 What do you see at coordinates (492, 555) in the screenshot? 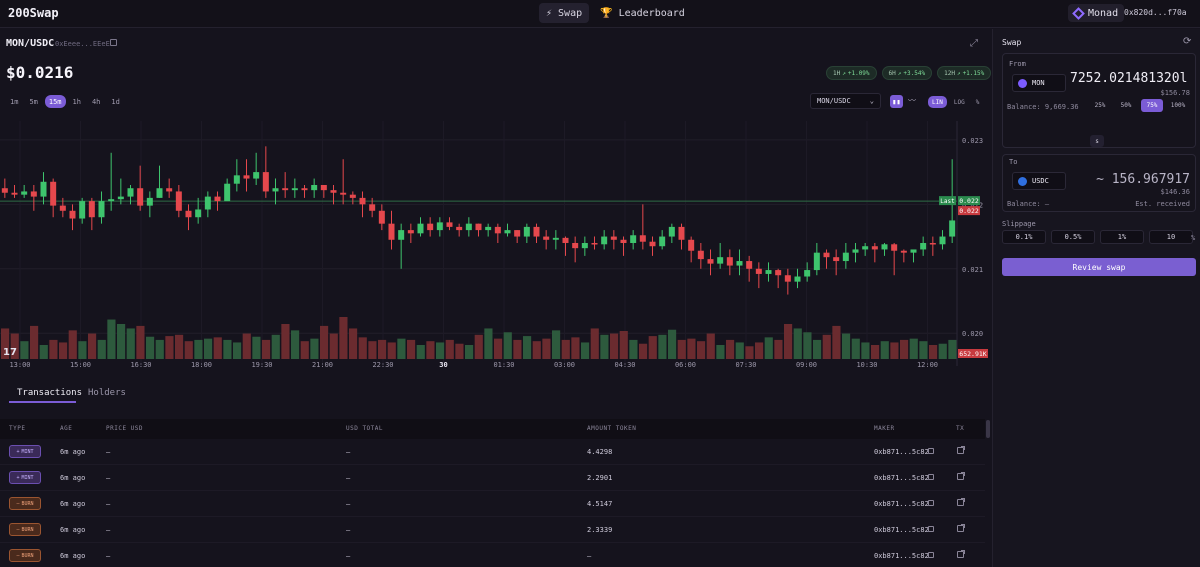
I see `table-row: — BURN 6m ago — — —0xb871...5c82` at bounding box center [492, 555].